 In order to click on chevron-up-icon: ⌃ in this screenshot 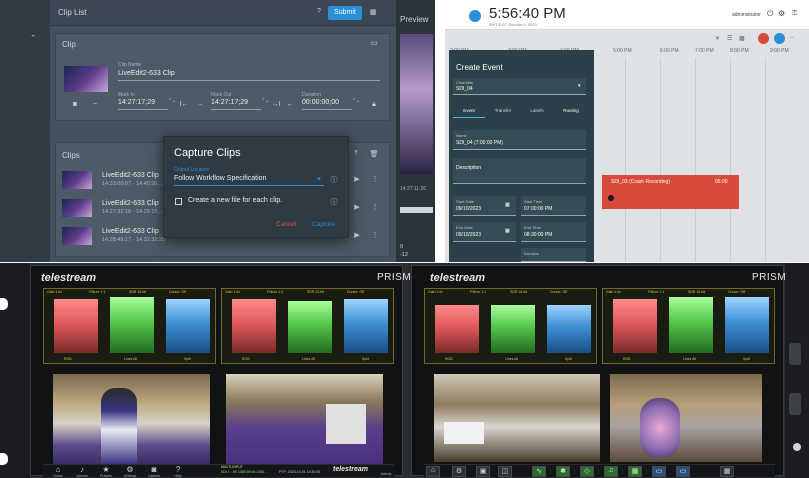, I will do `click(33, 38)`.